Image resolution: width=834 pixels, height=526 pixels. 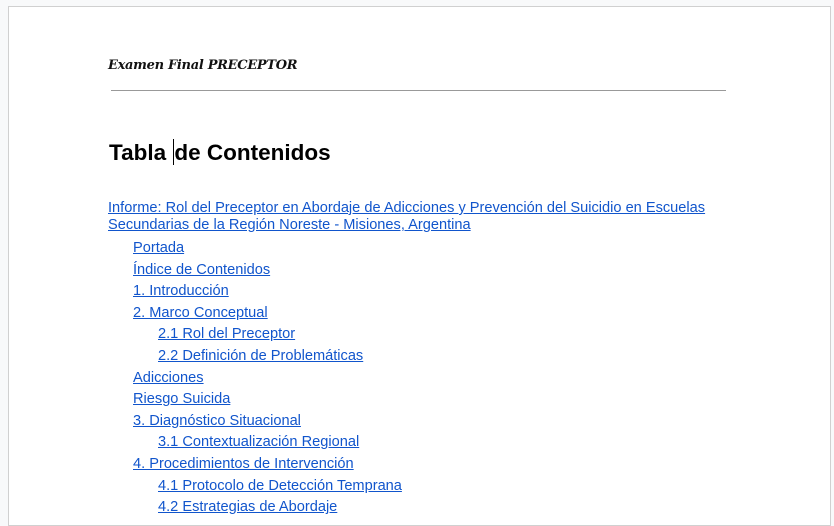 What do you see at coordinates (158, 248) in the screenshot?
I see `toc-link: Portada` at bounding box center [158, 248].